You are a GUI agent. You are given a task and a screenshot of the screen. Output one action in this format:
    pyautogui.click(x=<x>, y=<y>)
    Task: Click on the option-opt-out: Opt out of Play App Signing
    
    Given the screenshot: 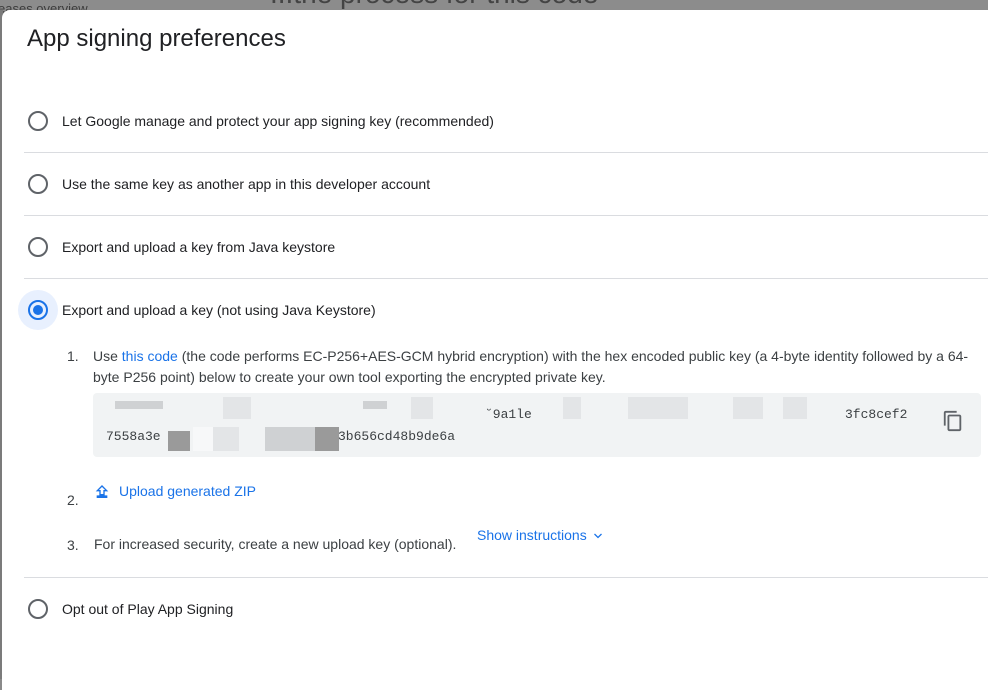 What is the action you would take?
    pyautogui.click(x=506, y=608)
    